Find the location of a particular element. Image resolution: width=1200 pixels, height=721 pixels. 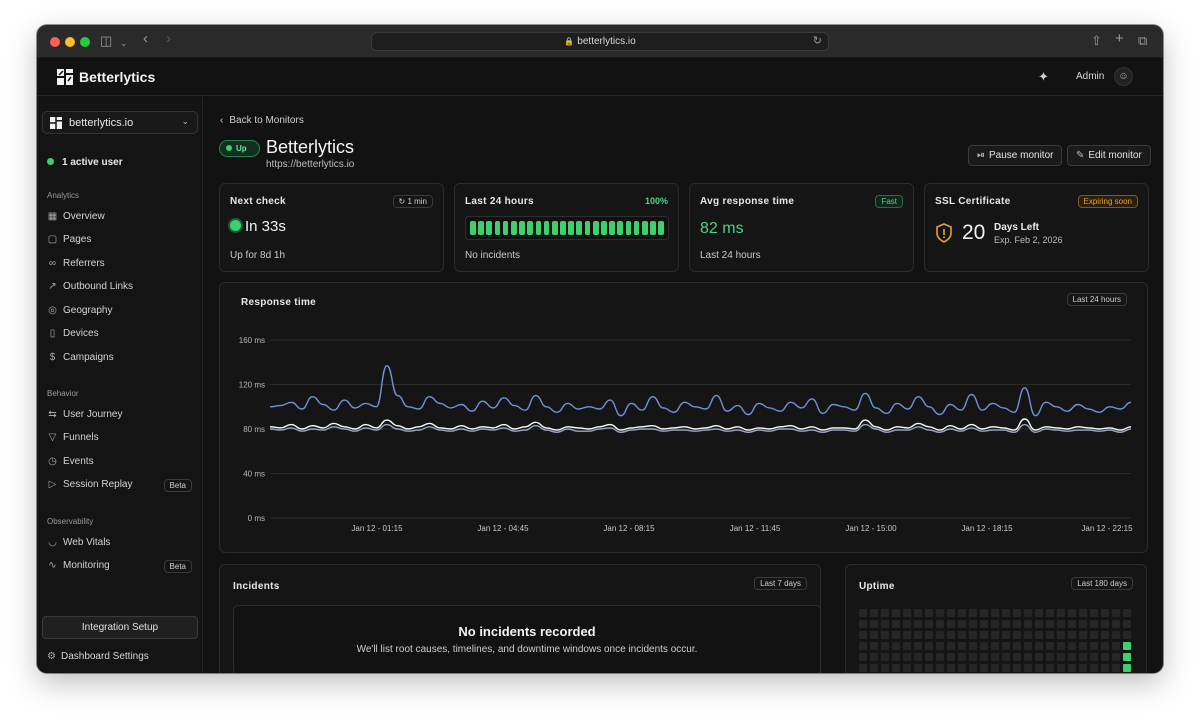

nav-events: ◷ Events is located at coordinates (122, 465).